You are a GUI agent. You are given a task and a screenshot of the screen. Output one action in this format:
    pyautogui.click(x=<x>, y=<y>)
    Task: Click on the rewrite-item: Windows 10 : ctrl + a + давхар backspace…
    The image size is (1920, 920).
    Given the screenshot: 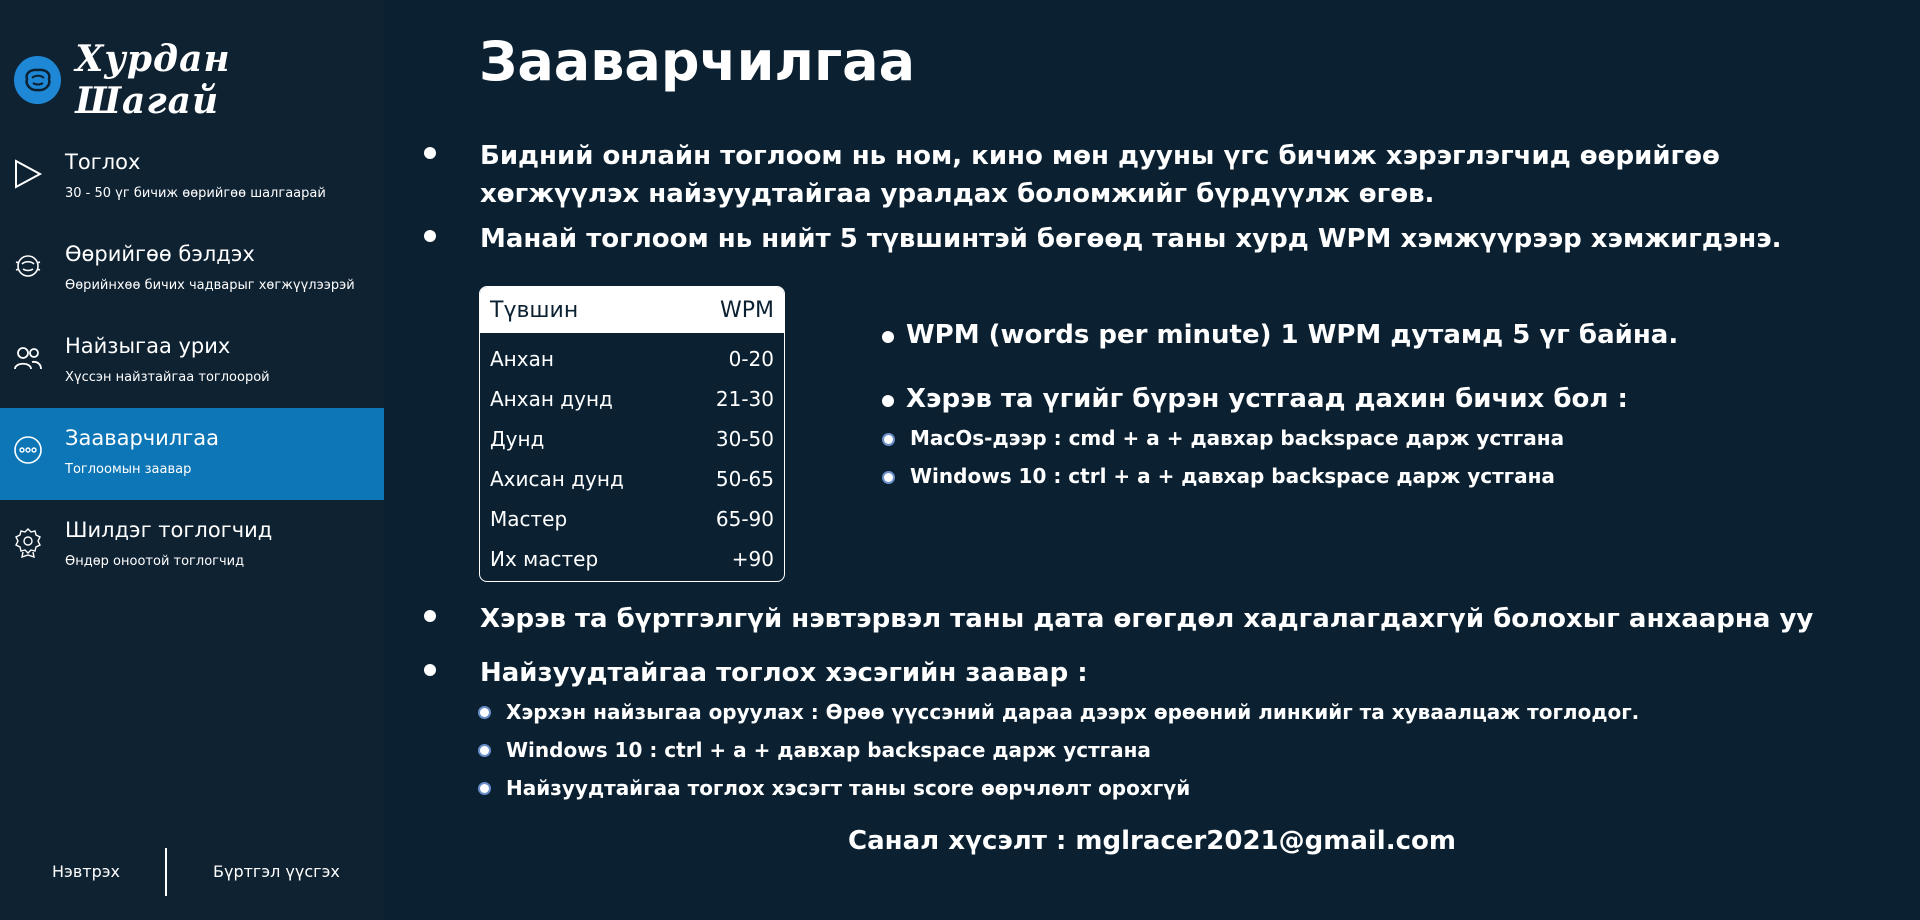 What is the action you would take?
    pyautogui.click(x=1232, y=476)
    